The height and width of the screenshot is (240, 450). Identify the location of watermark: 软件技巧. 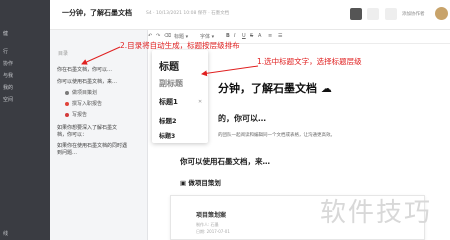
(376, 213).